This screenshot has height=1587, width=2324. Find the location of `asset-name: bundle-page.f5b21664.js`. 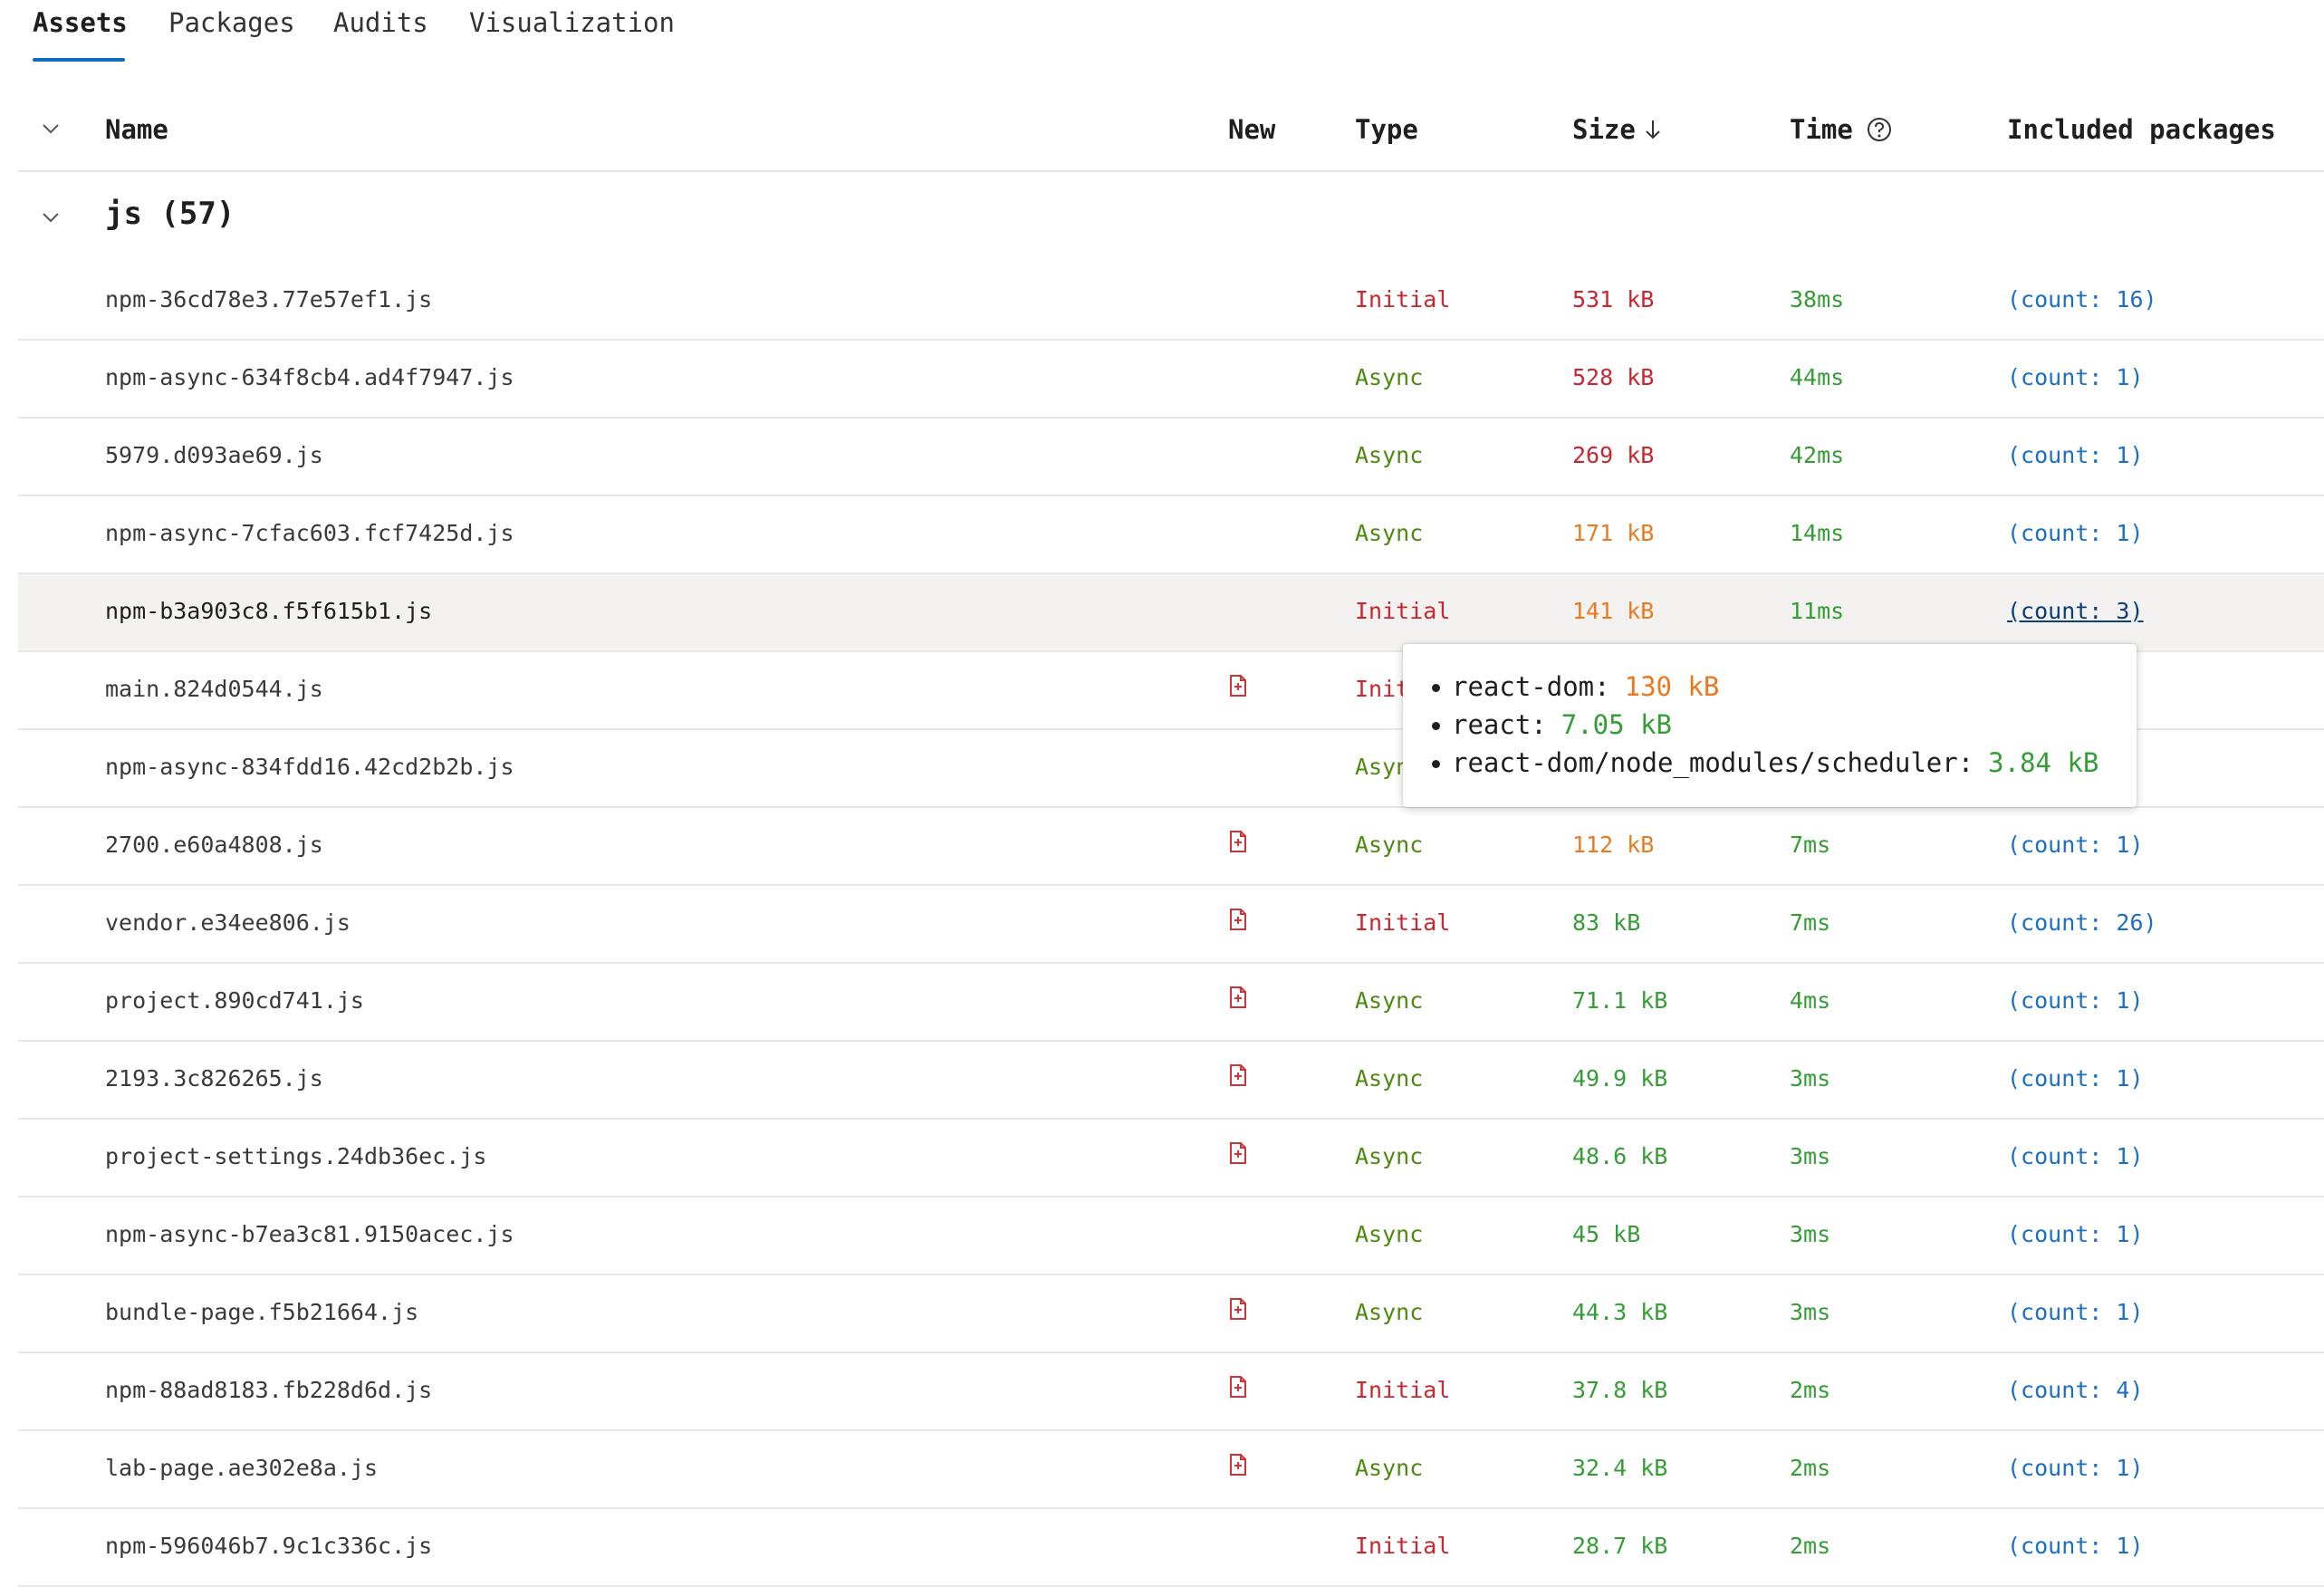

asset-name: bundle-page.f5b21664.js is located at coordinates (262, 1312).